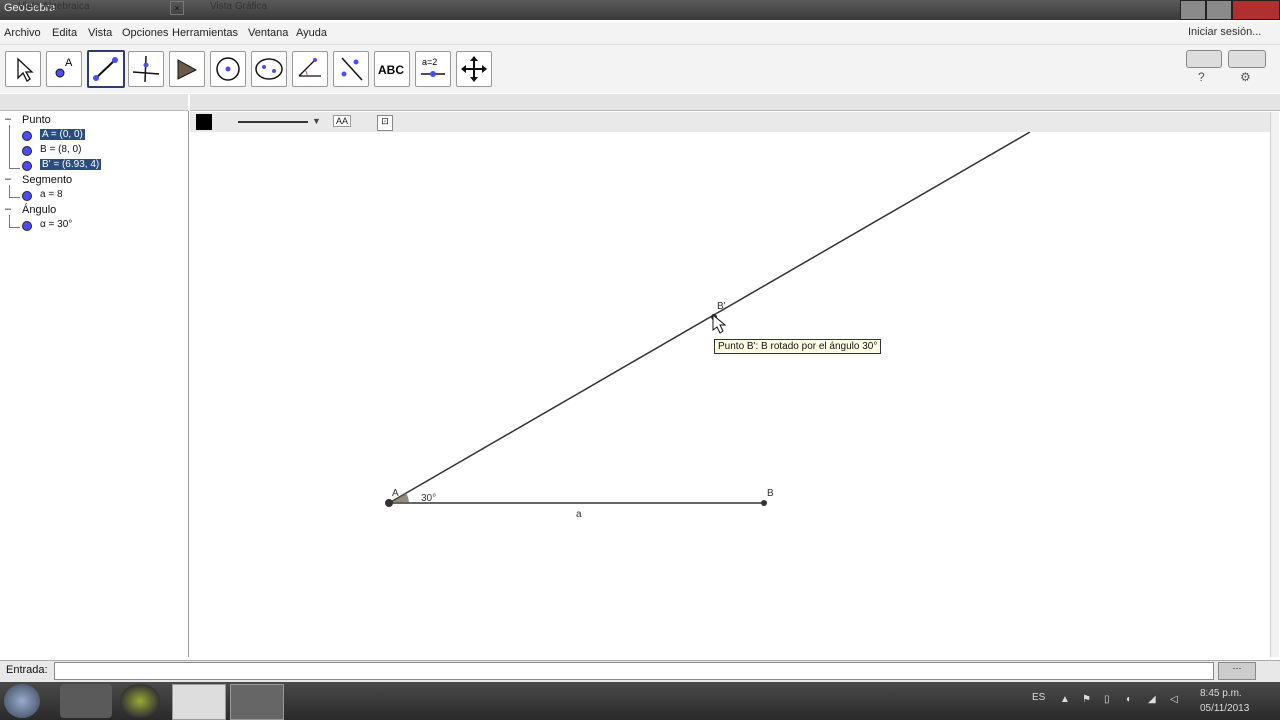 Image resolution: width=1280 pixels, height=720 pixels. I want to click on ellipse-icon, so click(269, 69).